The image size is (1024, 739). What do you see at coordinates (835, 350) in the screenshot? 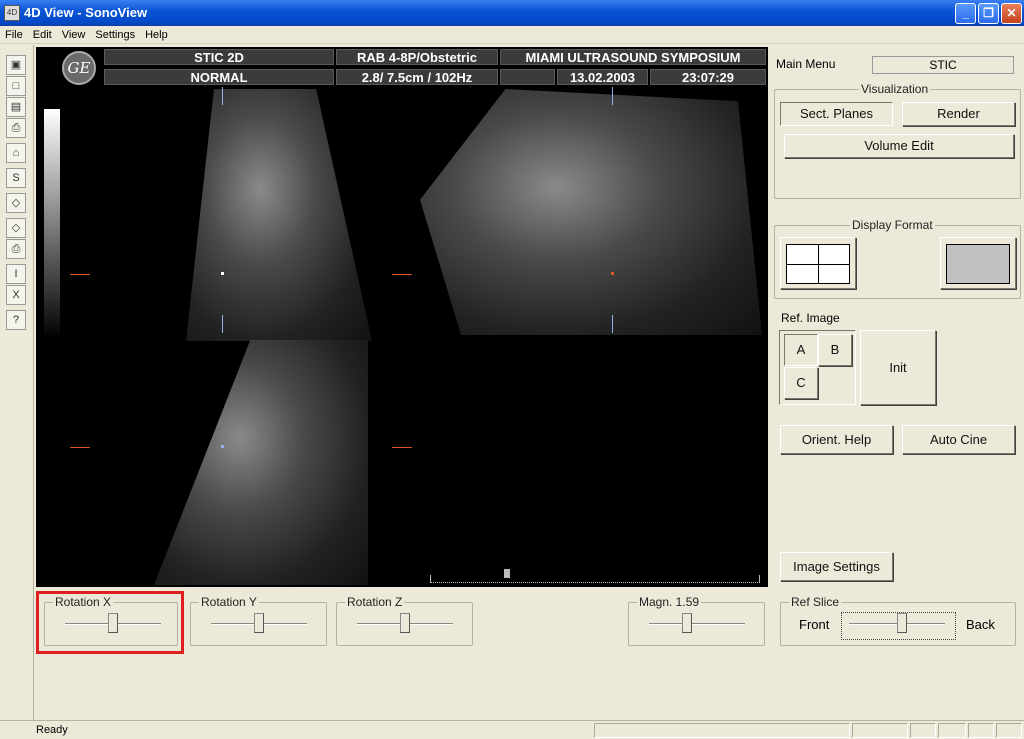
I see `ref-b-button: B` at bounding box center [835, 350].